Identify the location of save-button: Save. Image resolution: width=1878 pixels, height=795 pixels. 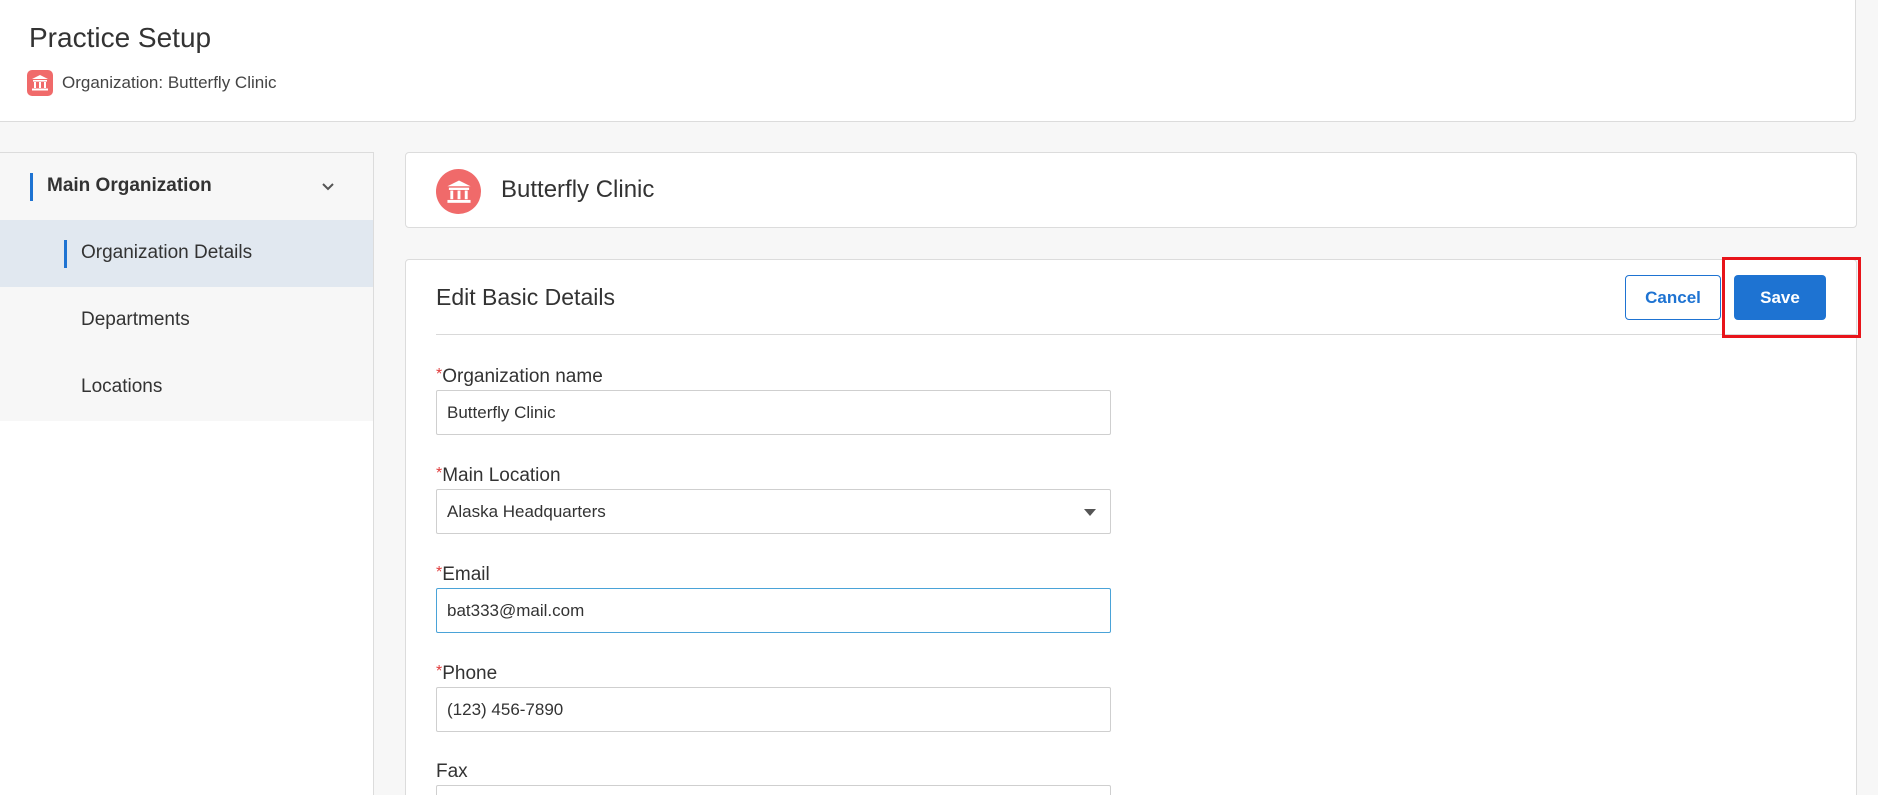
(1780, 297).